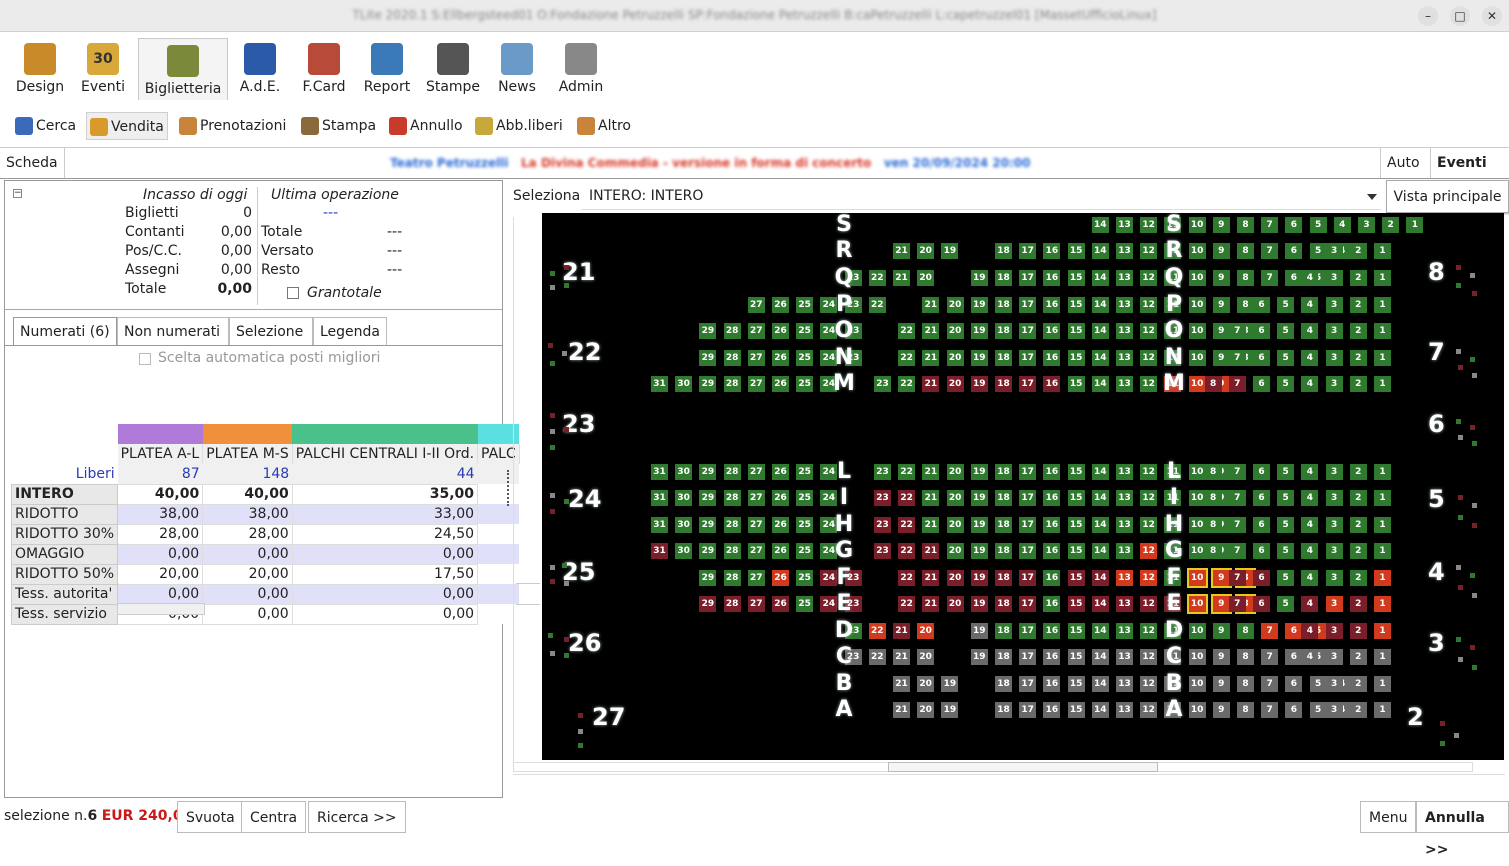  What do you see at coordinates (173, 331) in the screenshot?
I see `tab-nonnumerati: Non numerati` at bounding box center [173, 331].